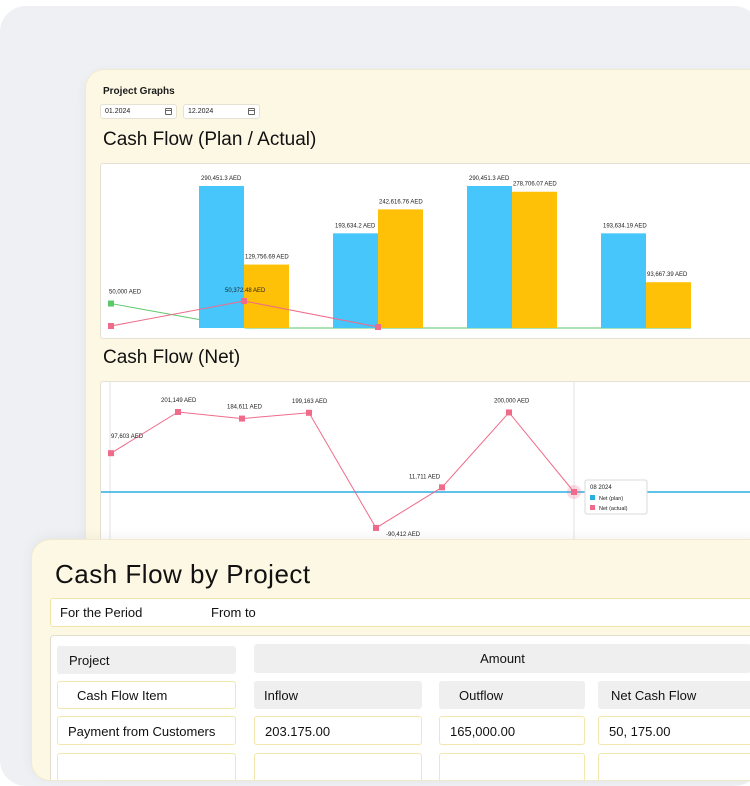  What do you see at coordinates (221, 111) in the screenshot?
I see `date-to-field: 12.2024` at bounding box center [221, 111].